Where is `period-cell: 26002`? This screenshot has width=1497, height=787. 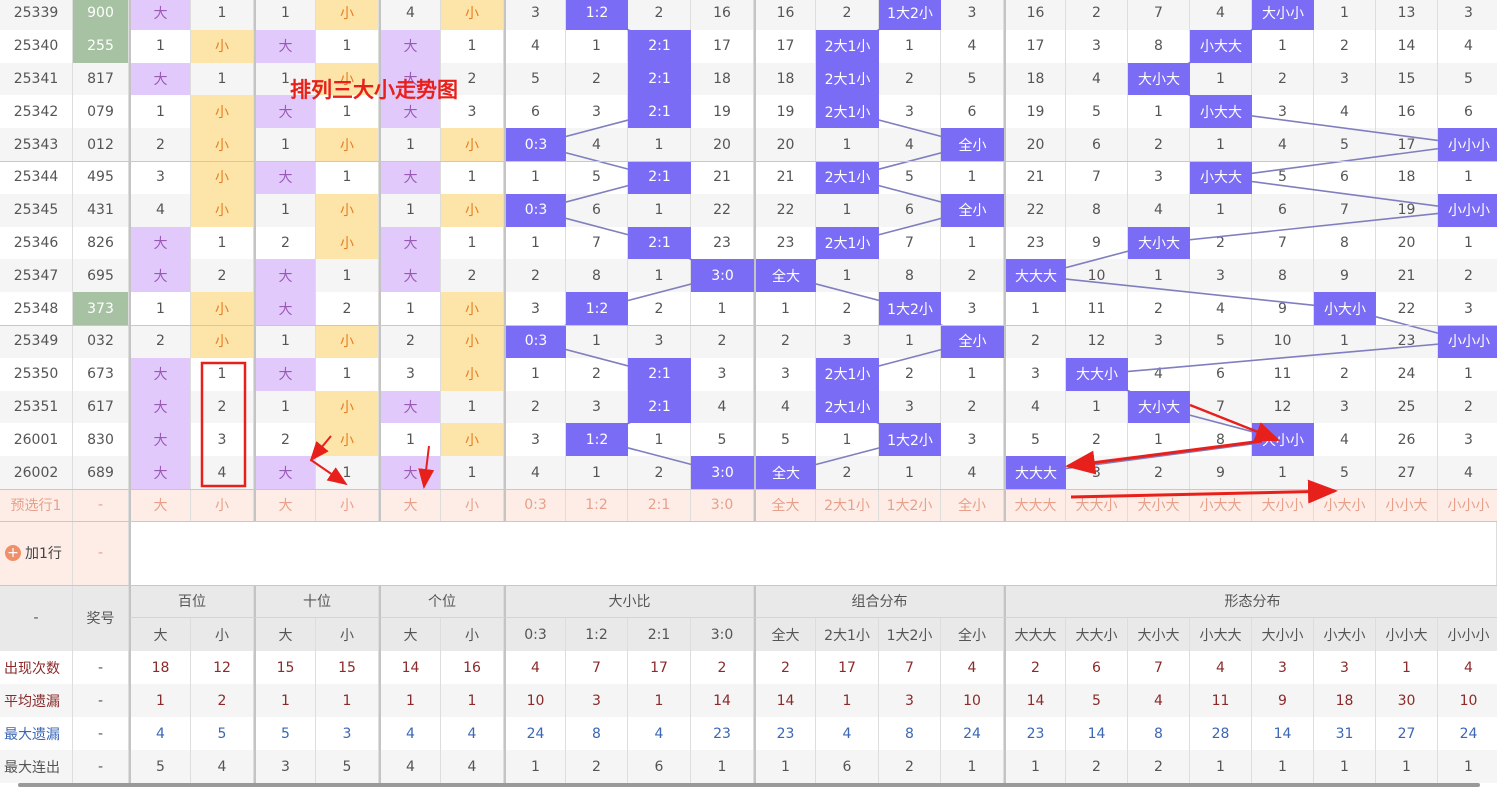 period-cell: 26002 is located at coordinates (36, 472).